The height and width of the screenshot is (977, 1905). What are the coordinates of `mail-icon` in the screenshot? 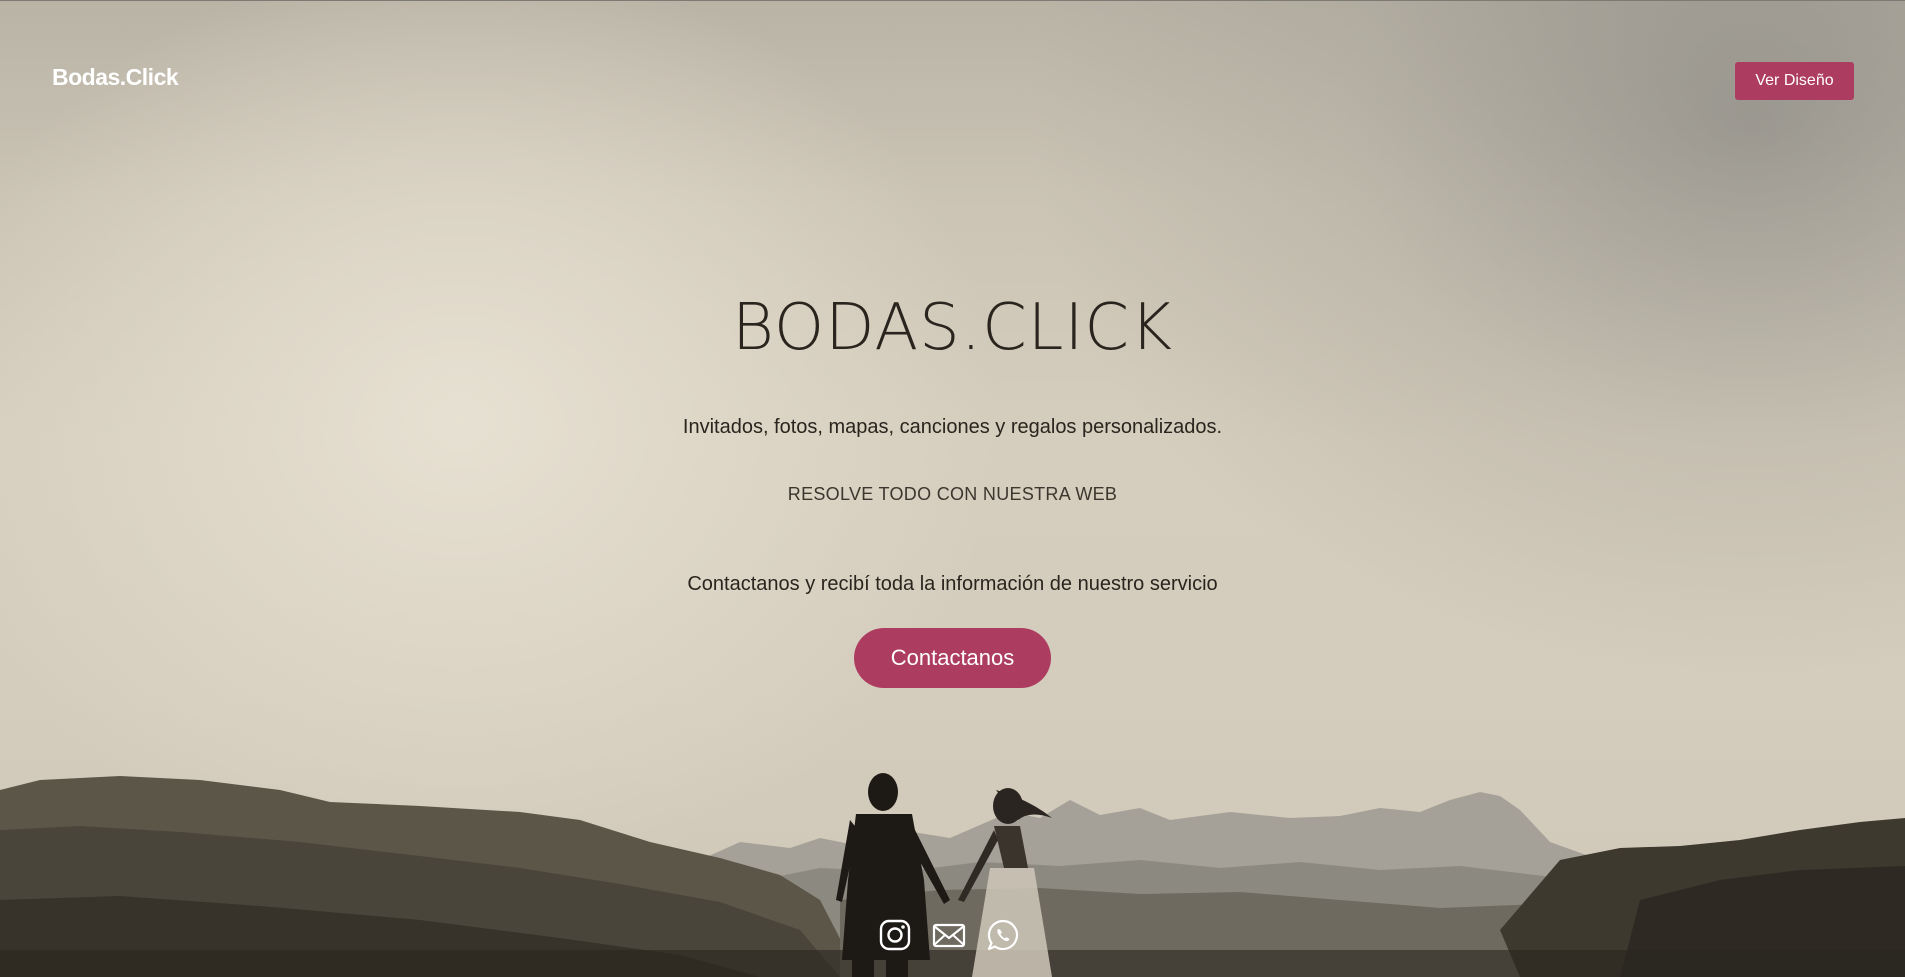 It's located at (949, 935).